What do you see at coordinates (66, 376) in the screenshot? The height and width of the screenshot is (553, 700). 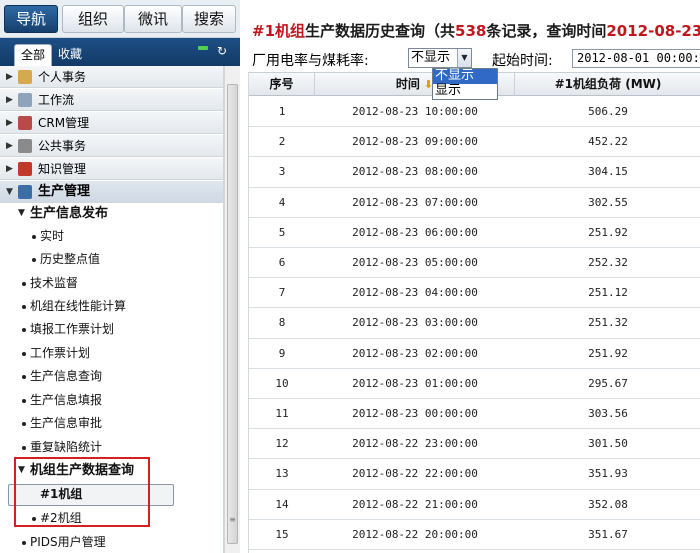 I see `item-label: 生产信息查询` at bounding box center [66, 376].